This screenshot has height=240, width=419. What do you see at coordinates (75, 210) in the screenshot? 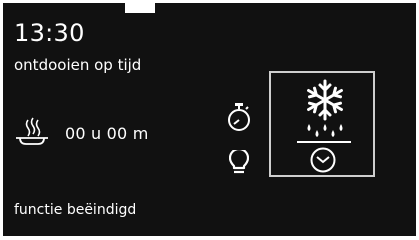
I see `status-text: functie beëindigd` at bounding box center [75, 210].